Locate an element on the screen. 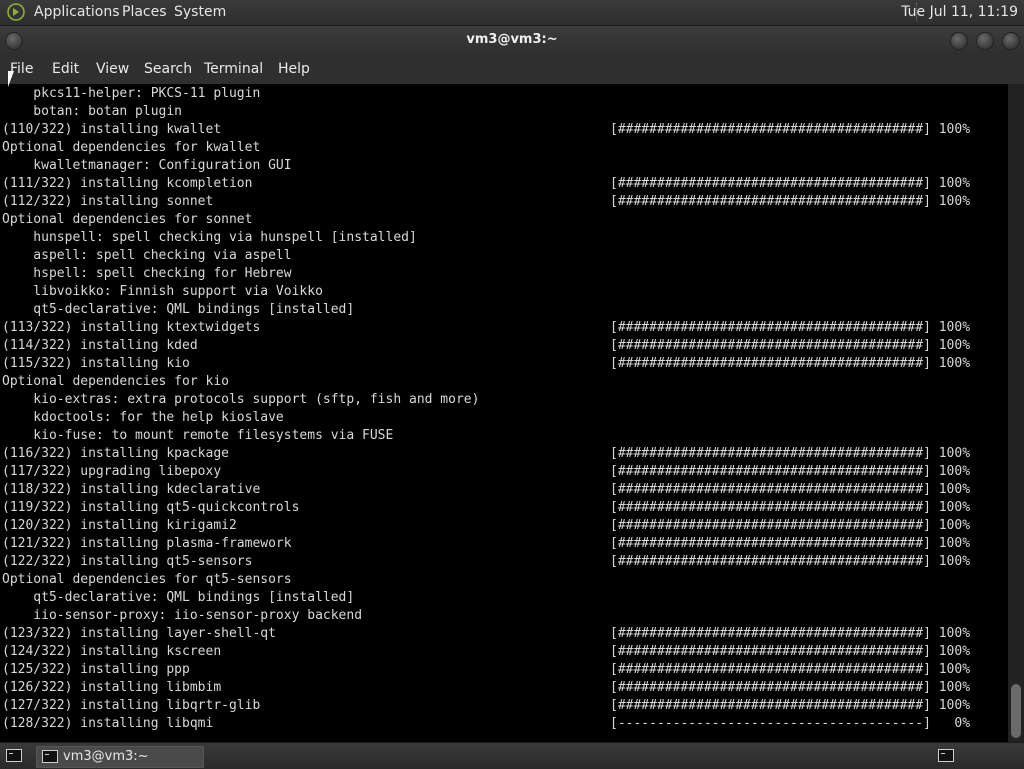 Image resolution: width=1024 pixels, height=769 pixels. terminal-line: (114/322) installing kded is located at coordinates (100, 345).